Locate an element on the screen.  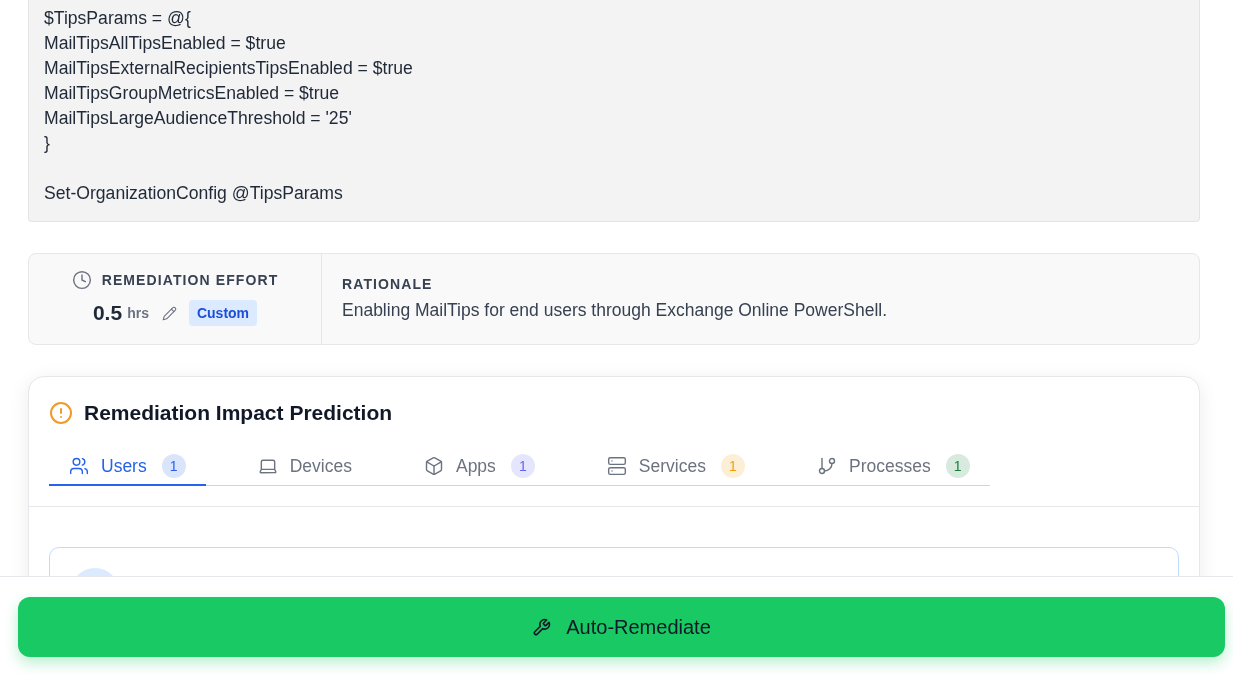
tab: Devices is located at coordinates (304, 466).